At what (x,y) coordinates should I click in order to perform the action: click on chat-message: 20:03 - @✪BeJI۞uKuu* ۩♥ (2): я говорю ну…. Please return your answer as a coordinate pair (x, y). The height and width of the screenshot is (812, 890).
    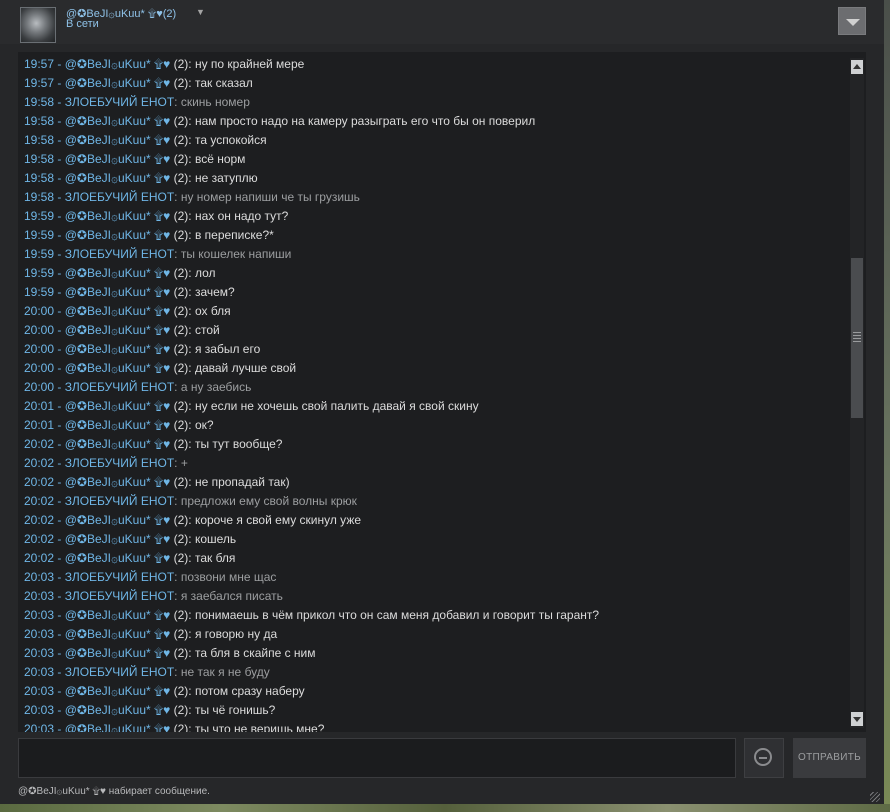
    Looking at the image, I should click on (434, 634).